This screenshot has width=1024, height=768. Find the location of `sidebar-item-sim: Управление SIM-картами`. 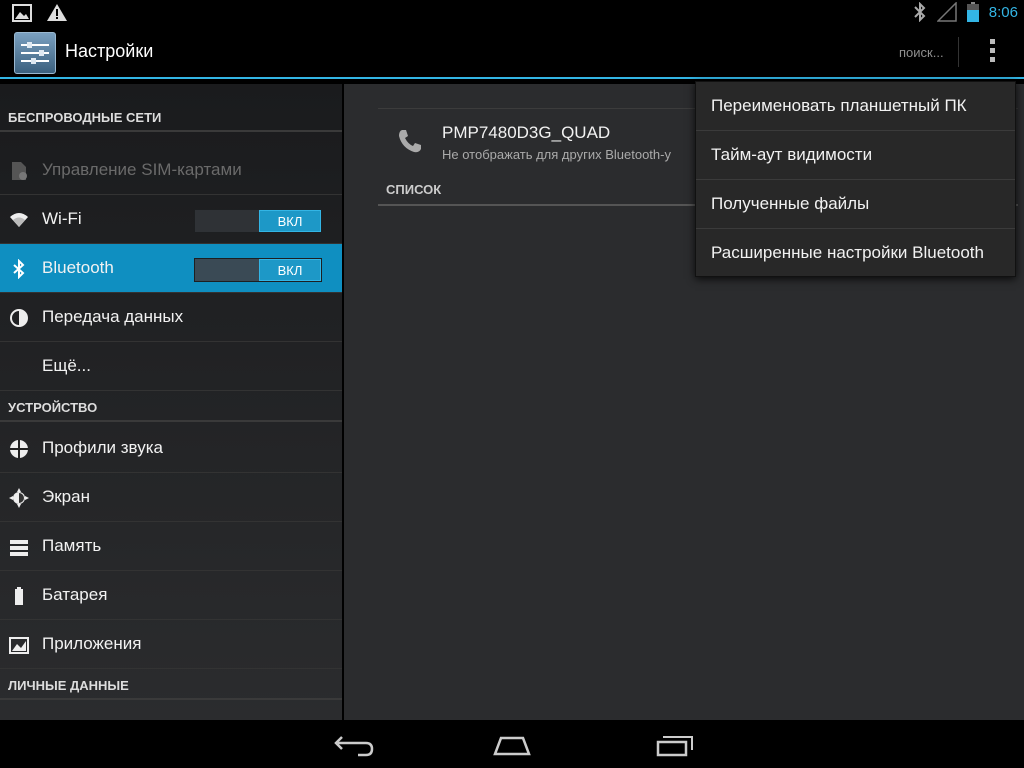

sidebar-item-sim: Управление SIM-картами is located at coordinates (171, 170).